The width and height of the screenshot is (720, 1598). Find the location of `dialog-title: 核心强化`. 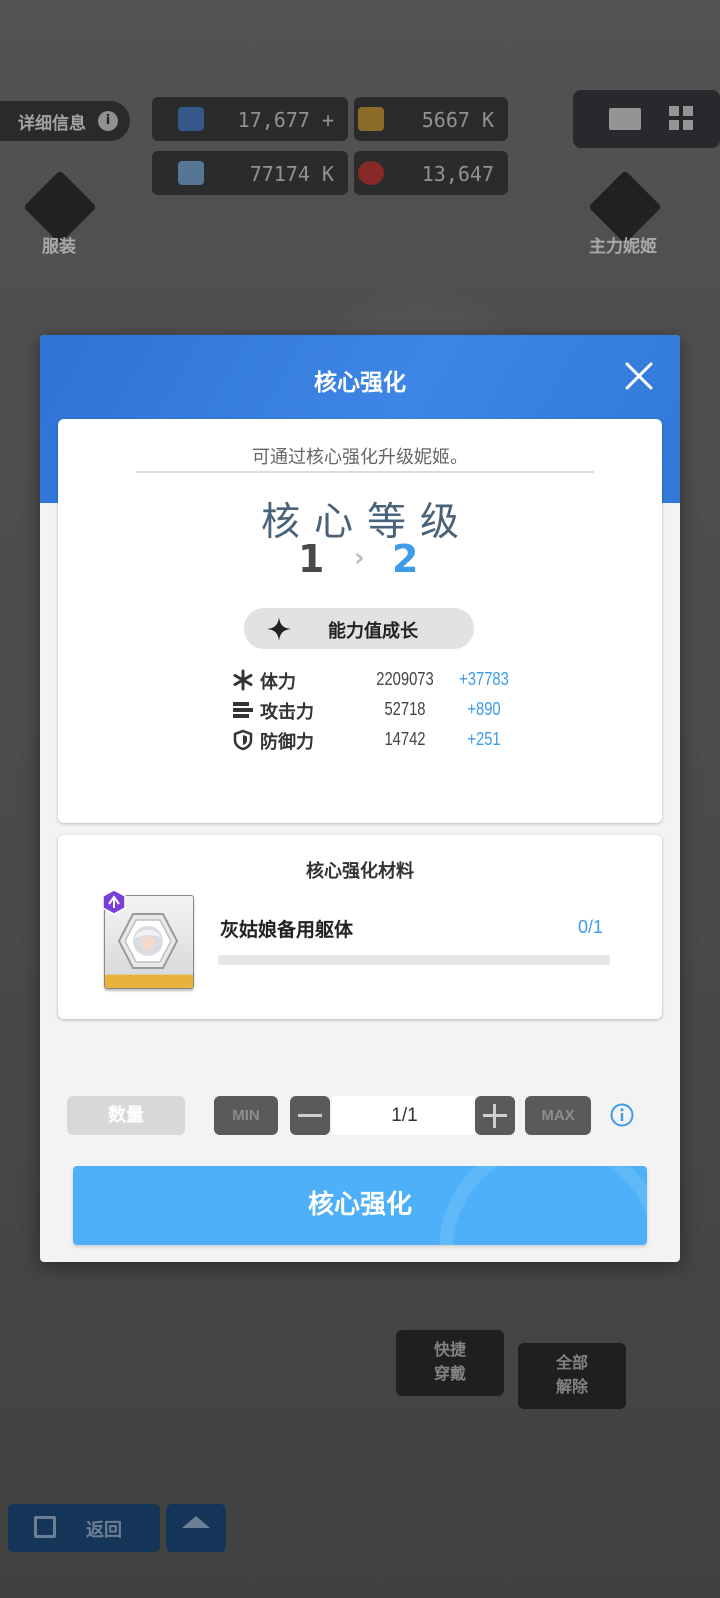

dialog-title: 核心强化 is located at coordinates (360, 383).